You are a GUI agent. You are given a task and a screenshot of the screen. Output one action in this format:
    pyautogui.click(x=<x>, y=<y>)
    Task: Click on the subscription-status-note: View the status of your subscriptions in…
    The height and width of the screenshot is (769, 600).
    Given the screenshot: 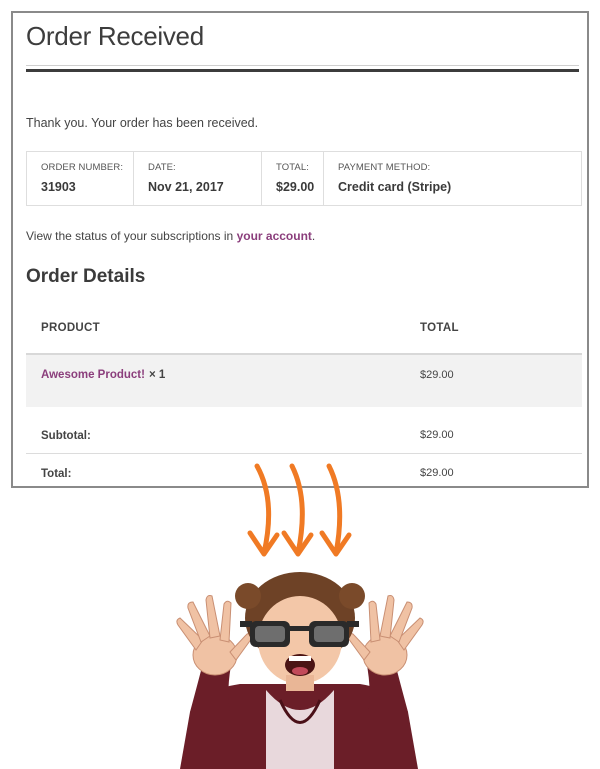 What is the action you would take?
    pyautogui.click(x=170, y=236)
    